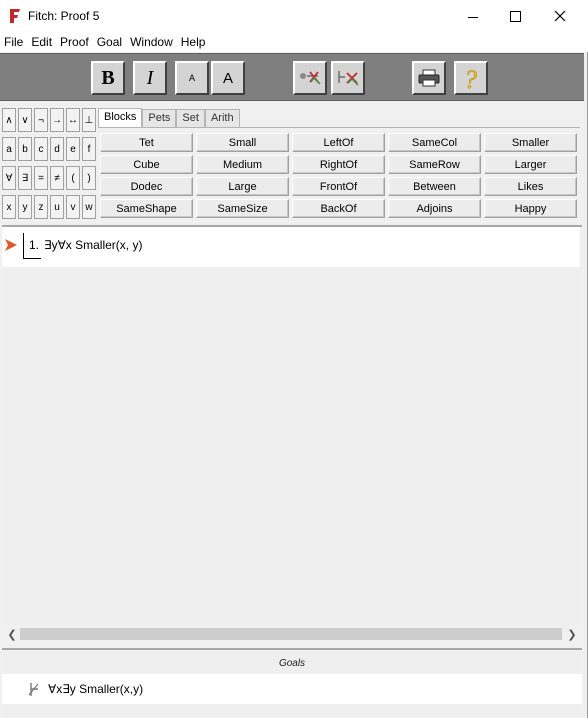 This screenshot has height=718, width=588. Describe the element at coordinates (74, 42) in the screenshot. I see `menu-proof: Proof` at that location.